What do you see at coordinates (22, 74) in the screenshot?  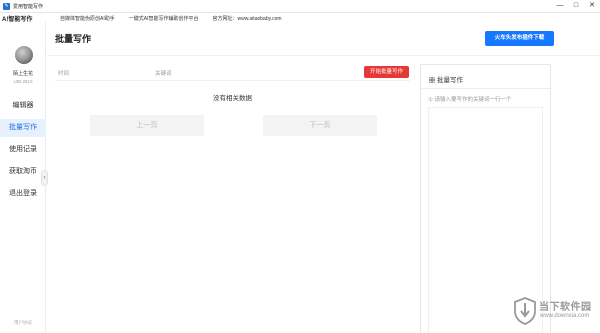 I see `username: 陌上生花` at bounding box center [22, 74].